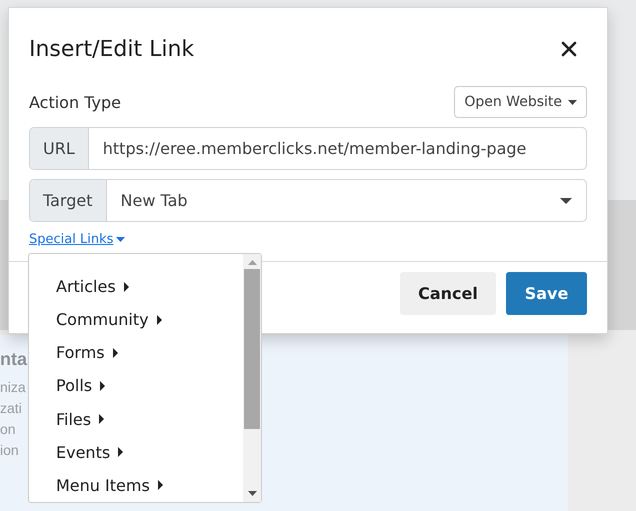 The image size is (636, 511). Describe the element at coordinates (136, 452) in the screenshot. I see `menu-item: Events` at that location.